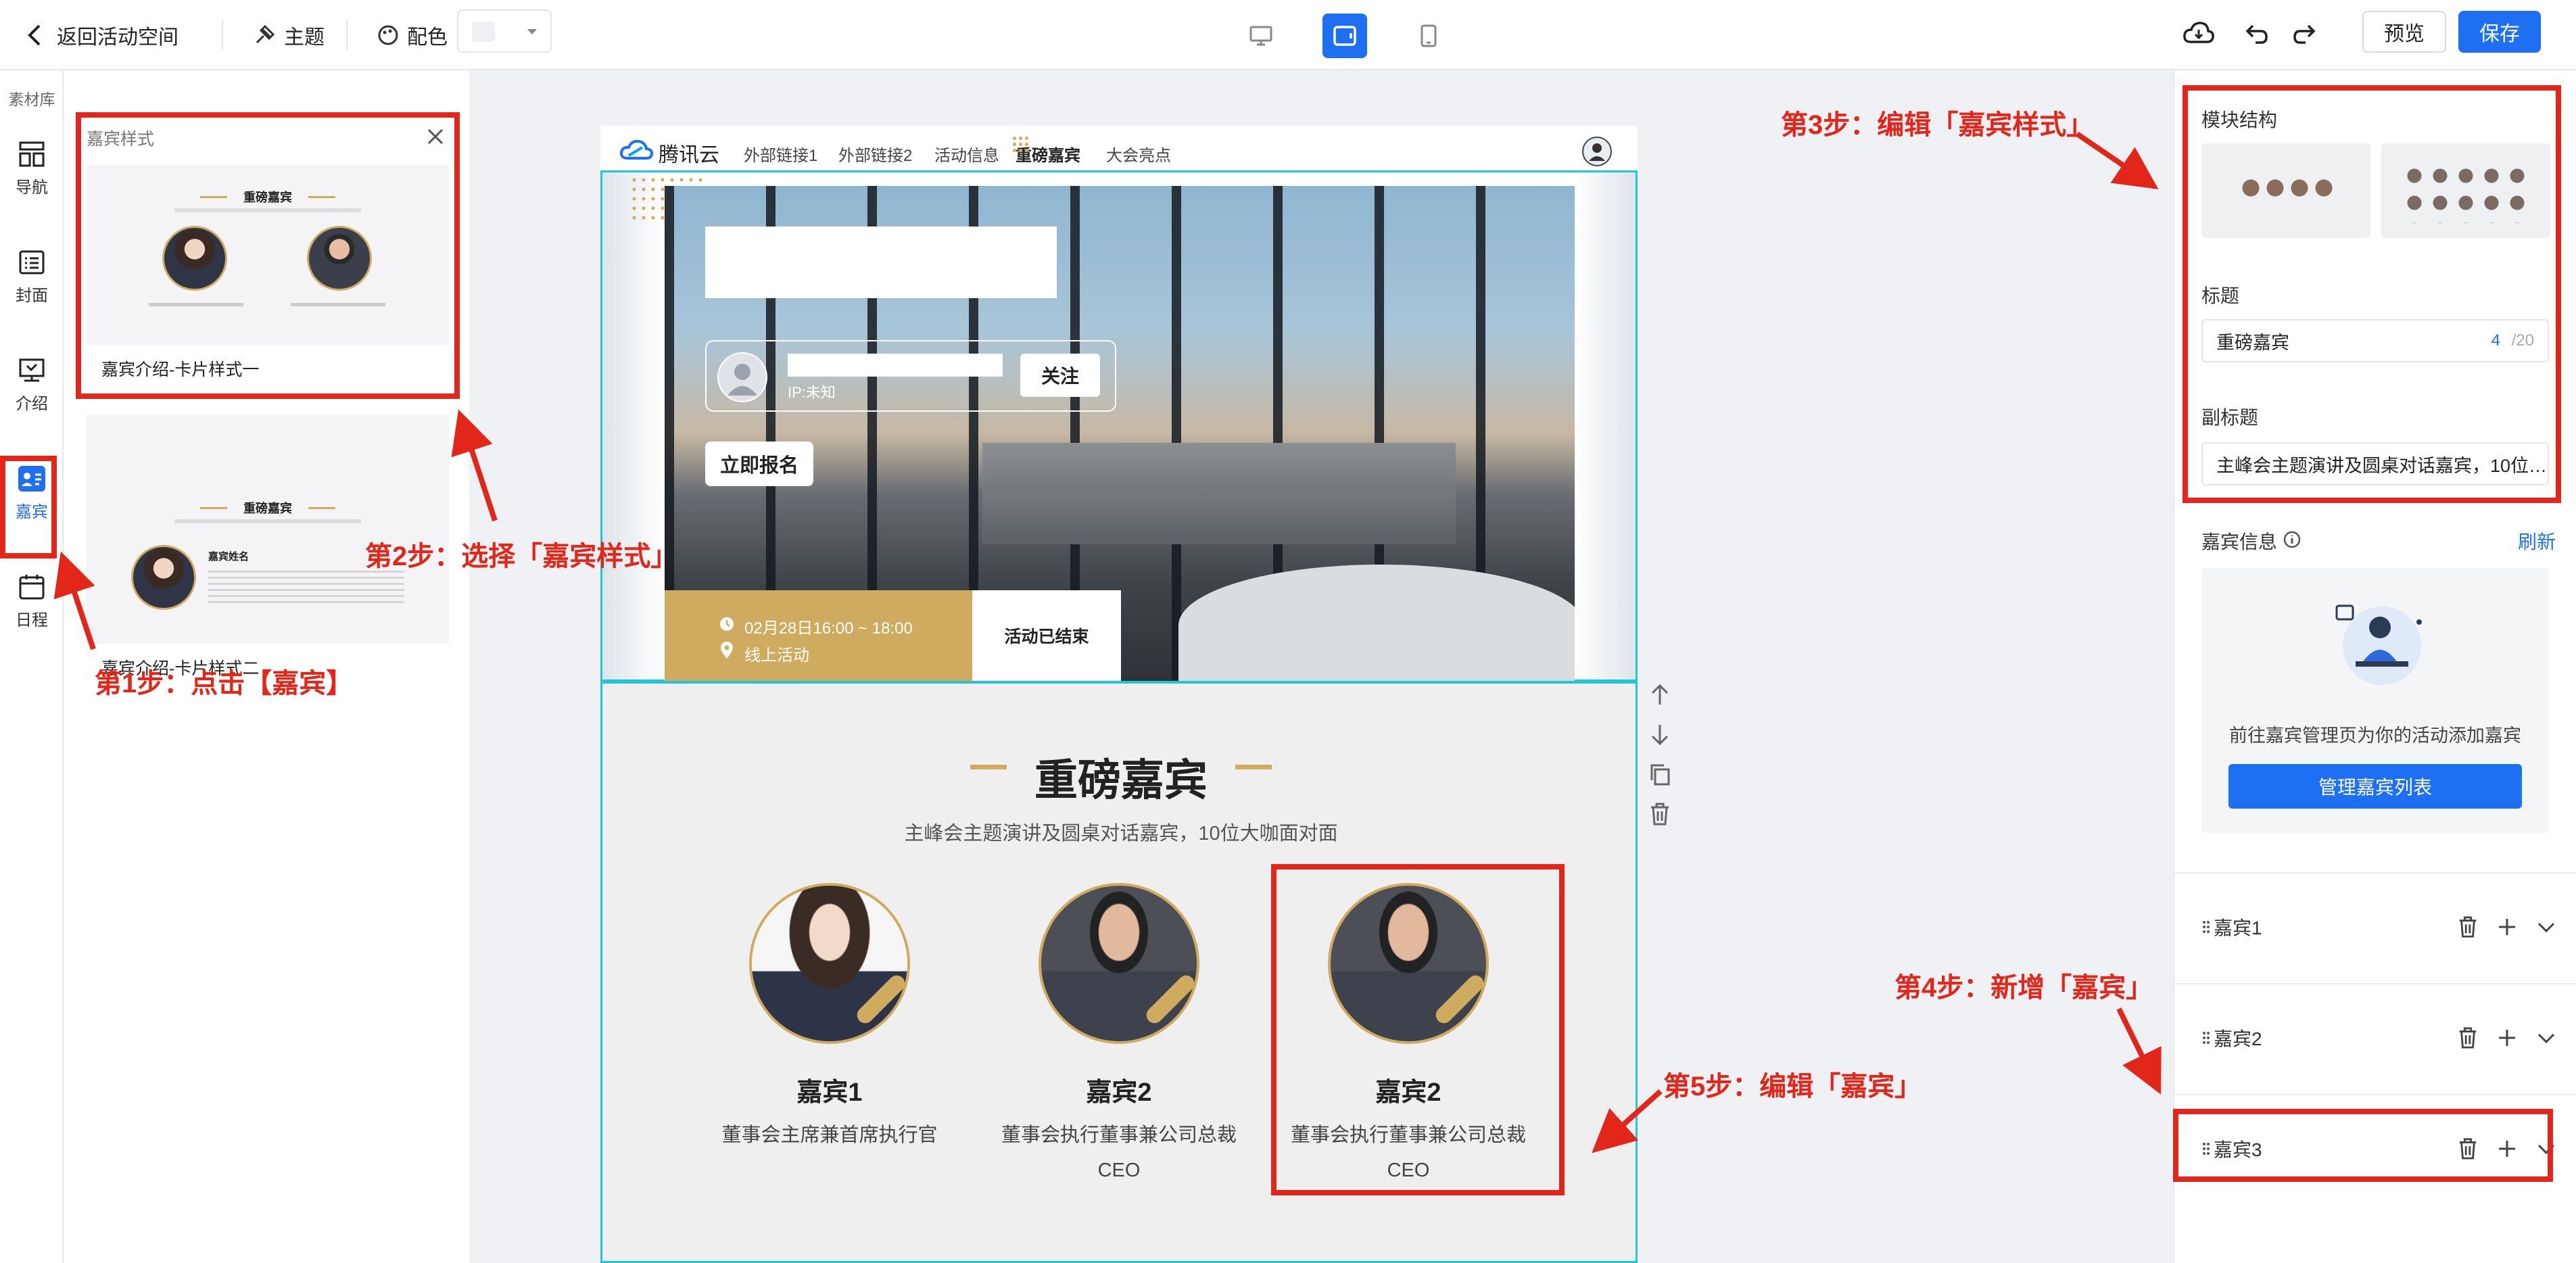 This screenshot has width=2576, height=1263. What do you see at coordinates (224, 683) in the screenshot?
I see `annotation-step1: 第1步：点击【嘉宾】` at bounding box center [224, 683].